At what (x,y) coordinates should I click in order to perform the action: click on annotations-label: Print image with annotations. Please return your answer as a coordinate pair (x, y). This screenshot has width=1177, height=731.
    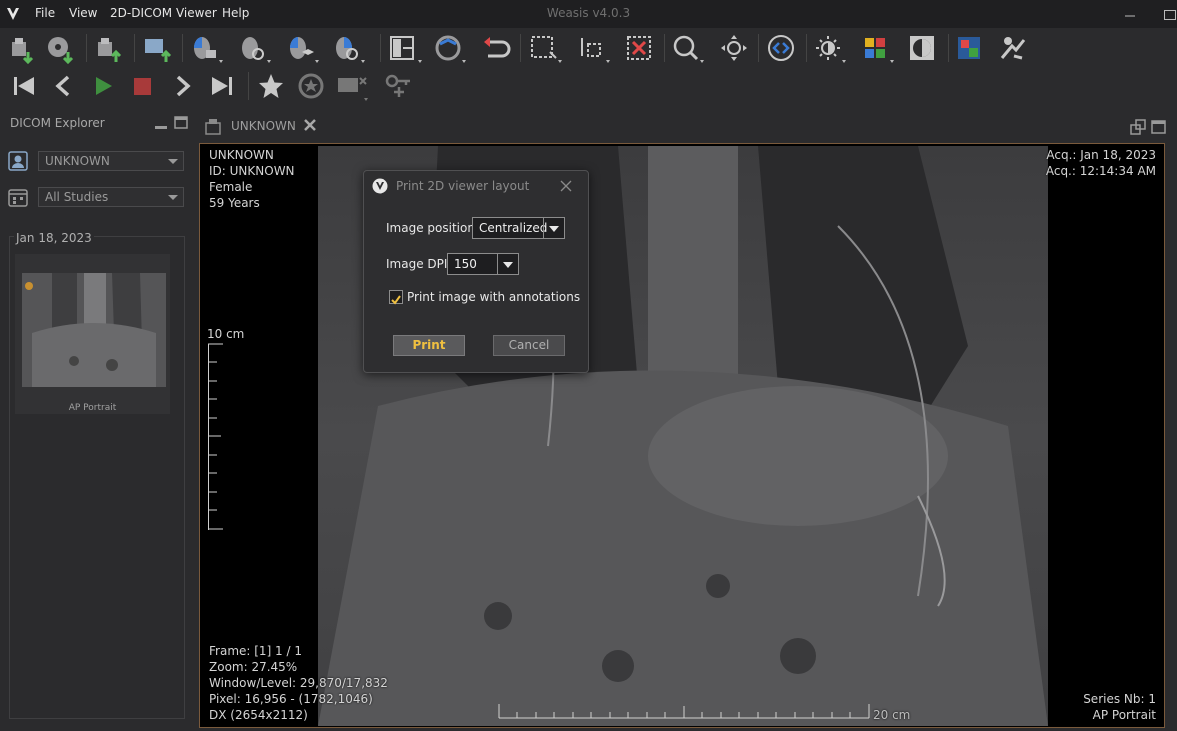
    Looking at the image, I should click on (493, 297).